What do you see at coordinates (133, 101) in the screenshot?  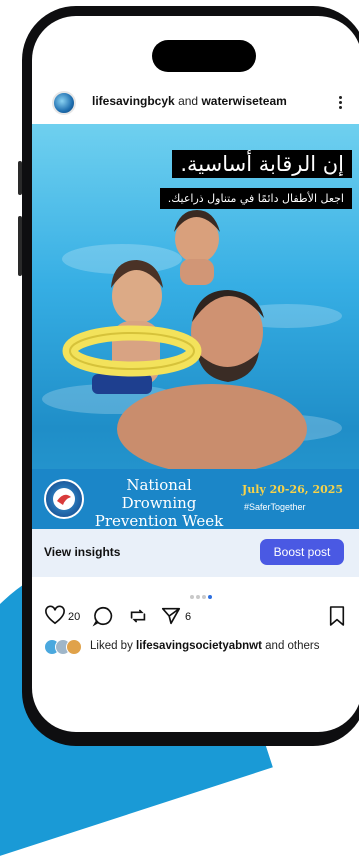 I see `author-username: lifesavingbcyk` at bounding box center [133, 101].